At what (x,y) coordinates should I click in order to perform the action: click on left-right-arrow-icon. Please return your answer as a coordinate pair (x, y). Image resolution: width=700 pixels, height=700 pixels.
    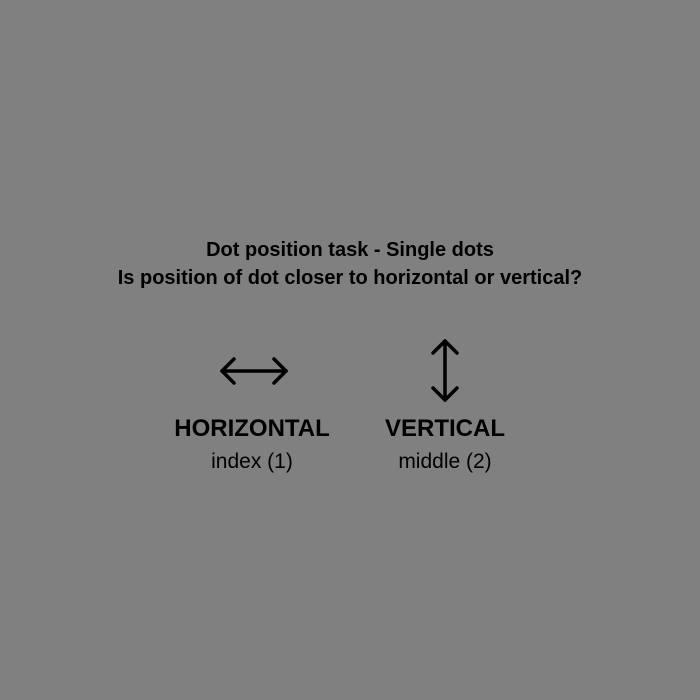
    Looking at the image, I should click on (254, 371).